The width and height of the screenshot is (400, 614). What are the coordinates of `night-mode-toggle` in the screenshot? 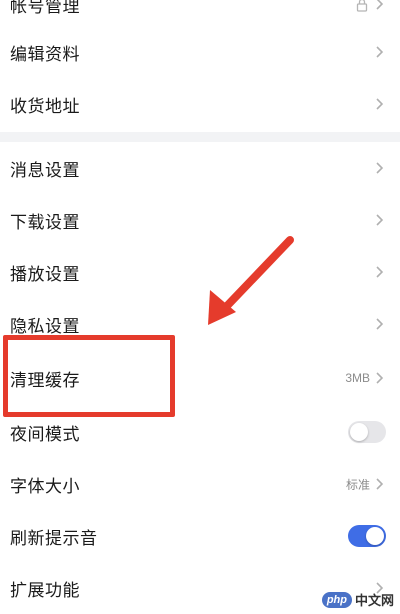 It's located at (367, 432).